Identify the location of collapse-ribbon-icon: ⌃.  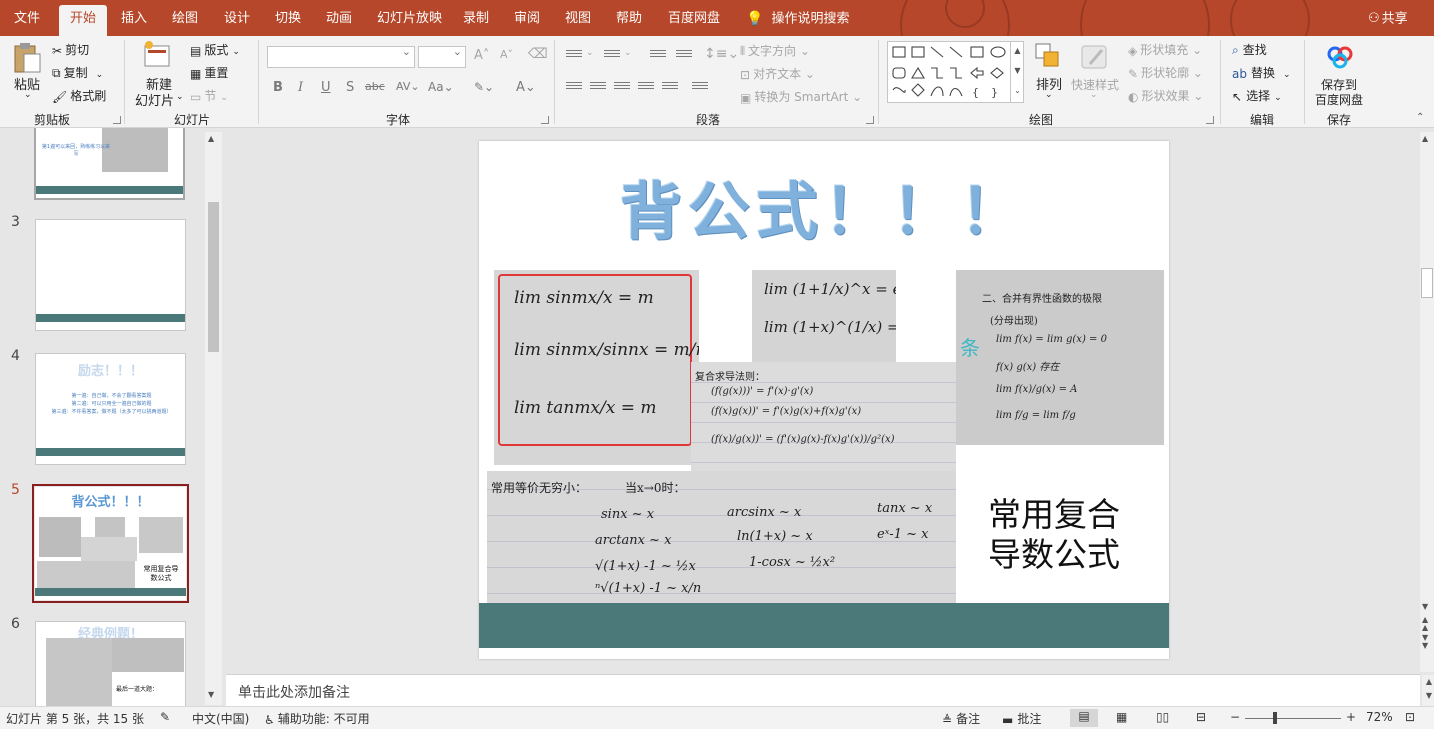
(1420, 117).